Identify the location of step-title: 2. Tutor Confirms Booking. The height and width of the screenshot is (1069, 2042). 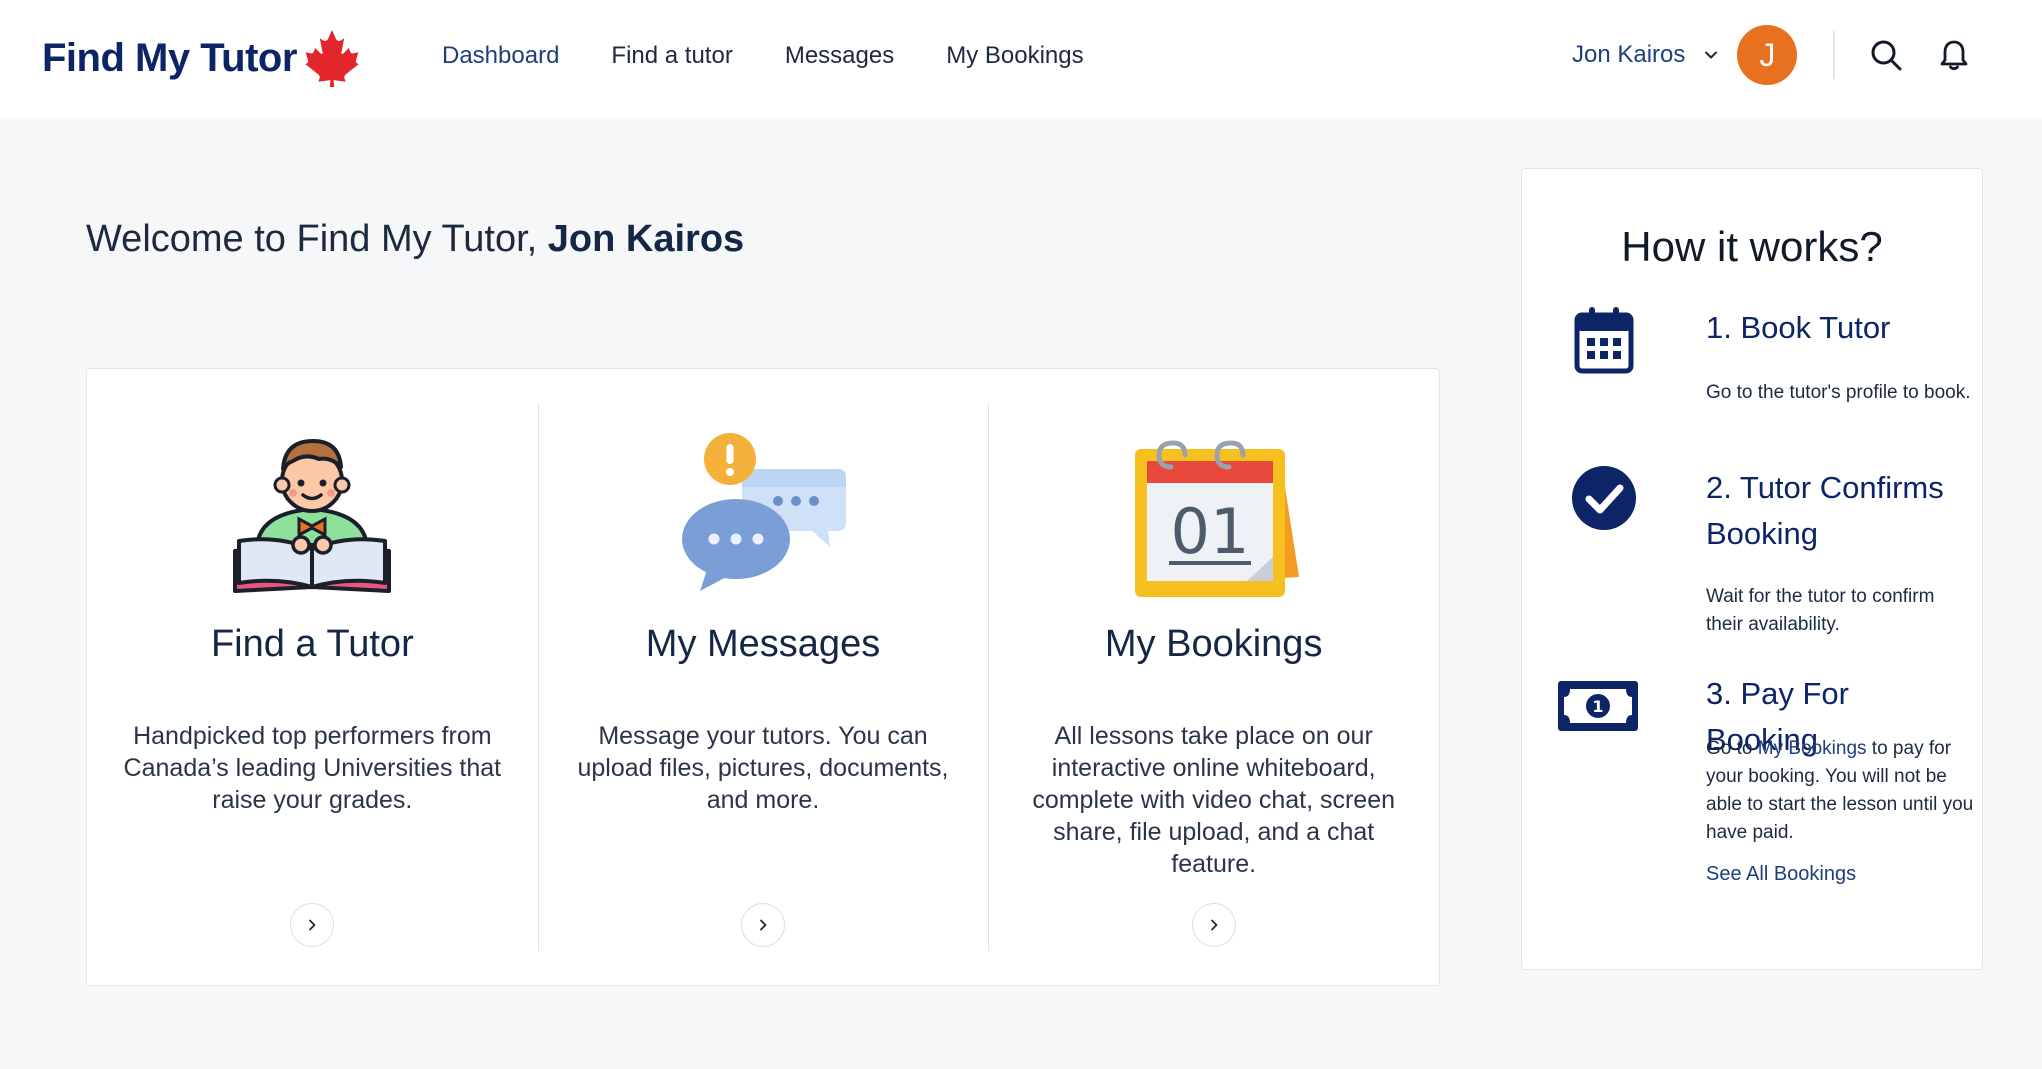
(1825, 510).